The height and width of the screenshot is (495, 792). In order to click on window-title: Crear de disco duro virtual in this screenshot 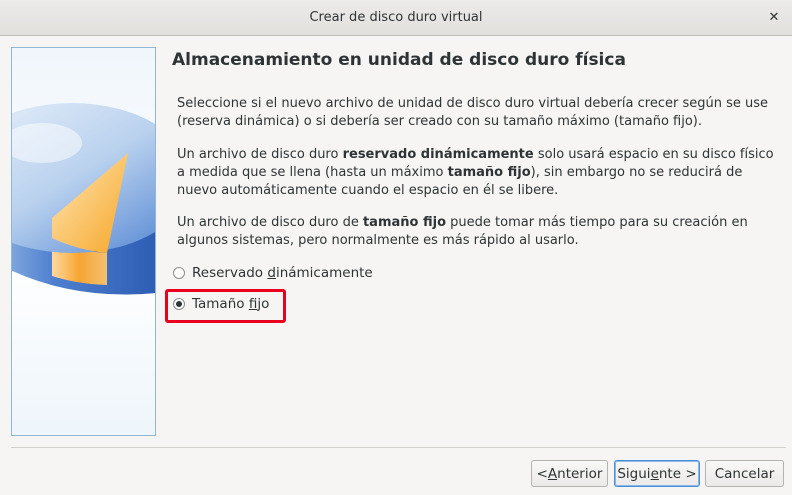, I will do `click(396, 17)`.